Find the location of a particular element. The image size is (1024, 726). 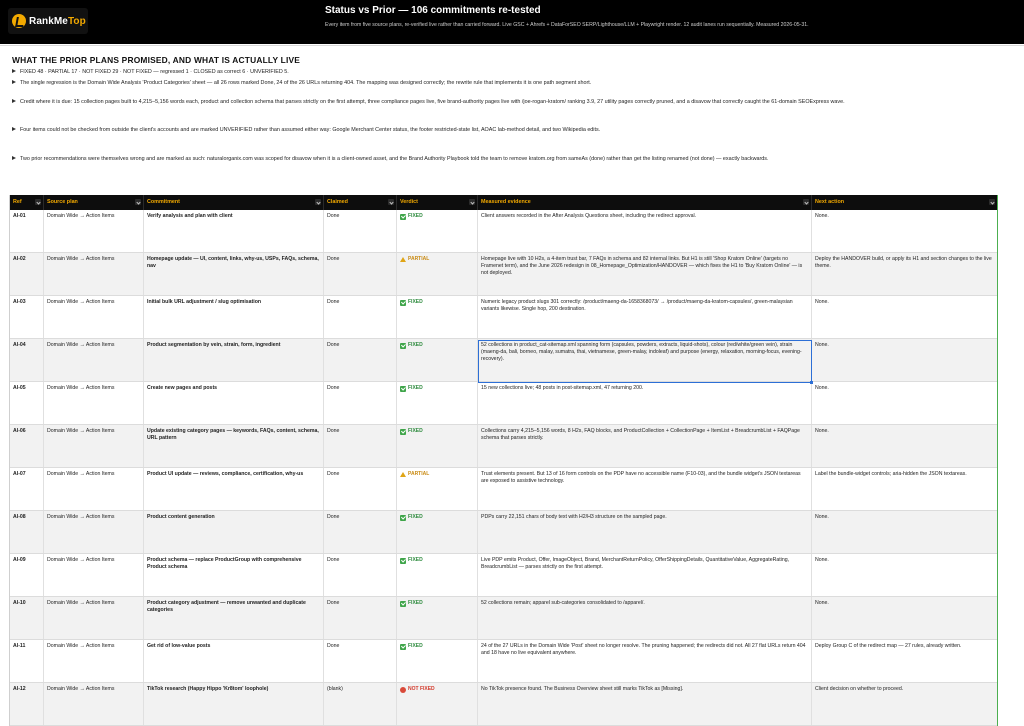

column-header-claimed: Claimed is located at coordinates (360, 202).